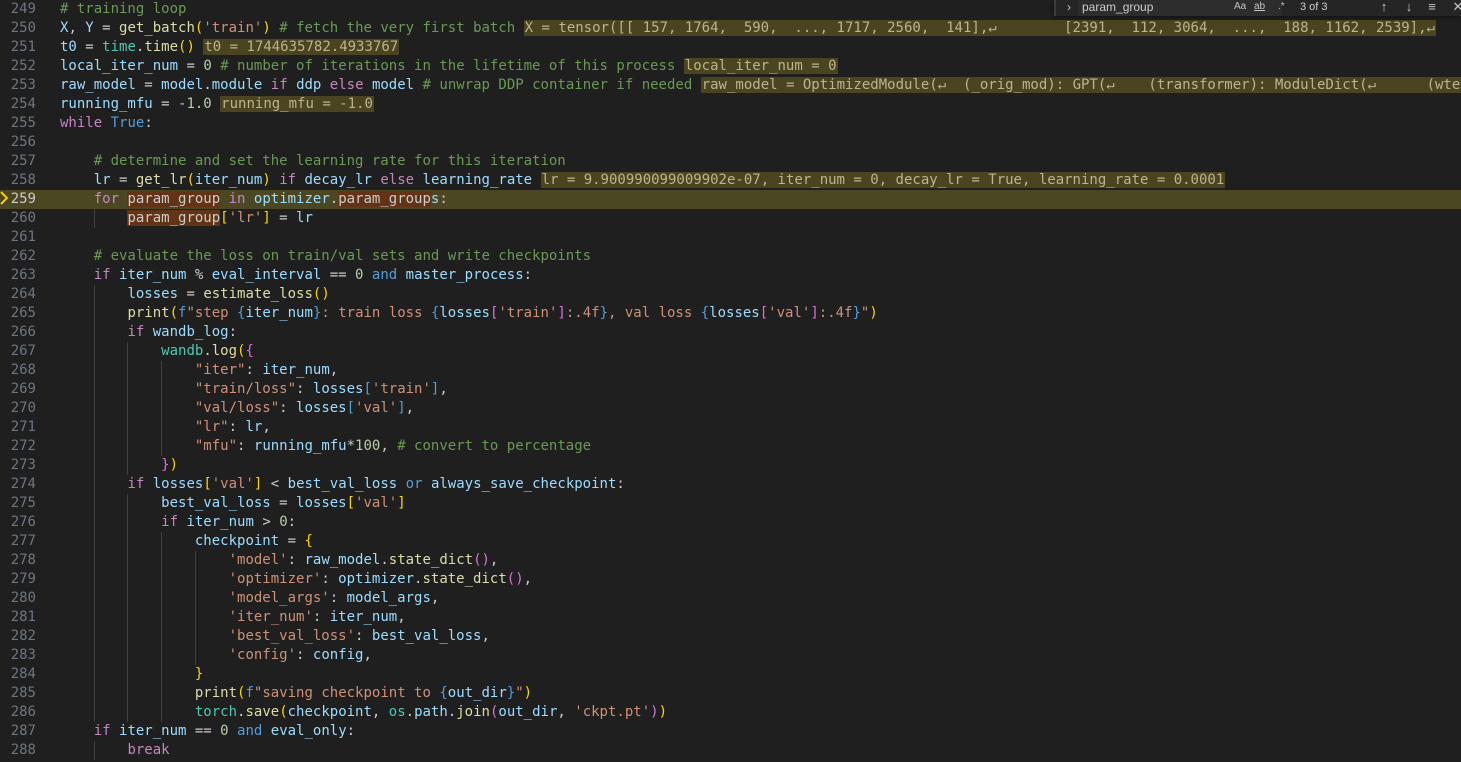  I want to click on code-token: estimate_loss, so click(258, 294).